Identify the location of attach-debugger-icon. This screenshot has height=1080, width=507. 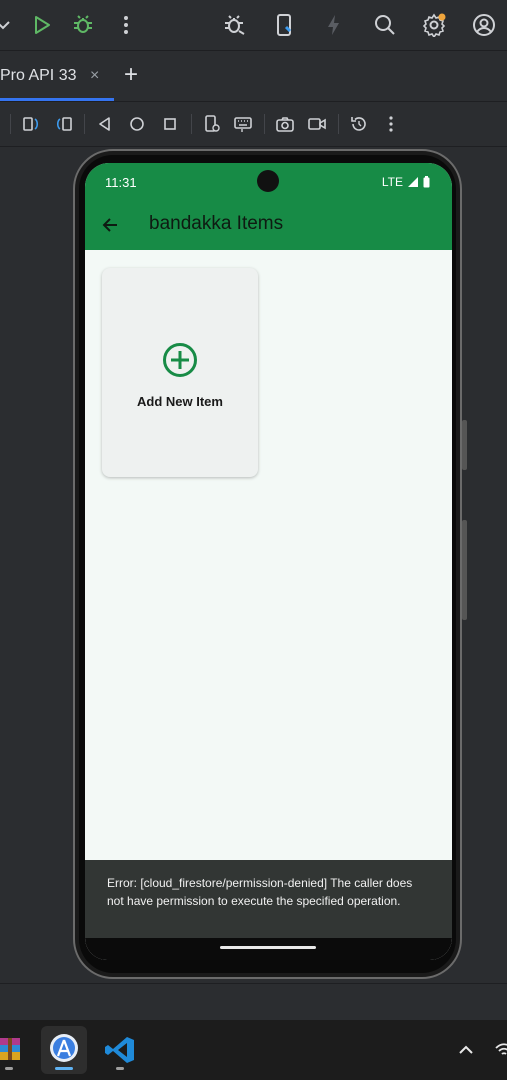
(235, 25).